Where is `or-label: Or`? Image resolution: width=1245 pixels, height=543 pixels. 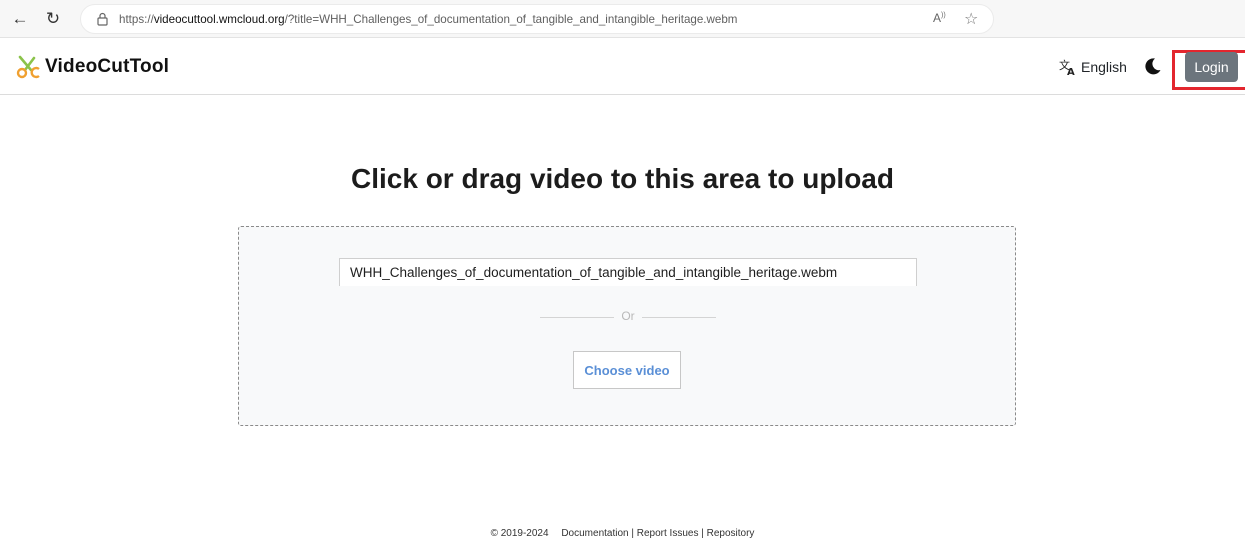
or-label: Or is located at coordinates (628, 316).